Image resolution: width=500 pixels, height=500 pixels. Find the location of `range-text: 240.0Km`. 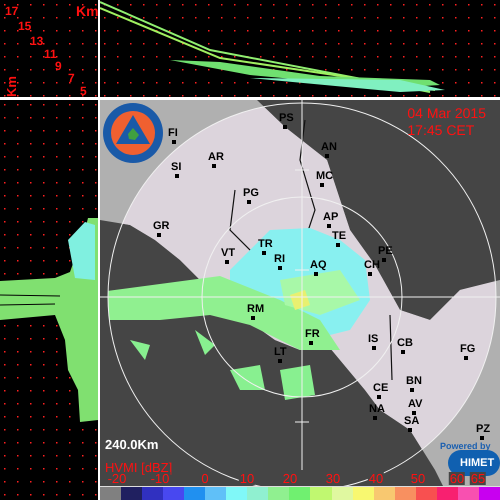

range-text: 240.0Km is located at coordinates (131, 444).